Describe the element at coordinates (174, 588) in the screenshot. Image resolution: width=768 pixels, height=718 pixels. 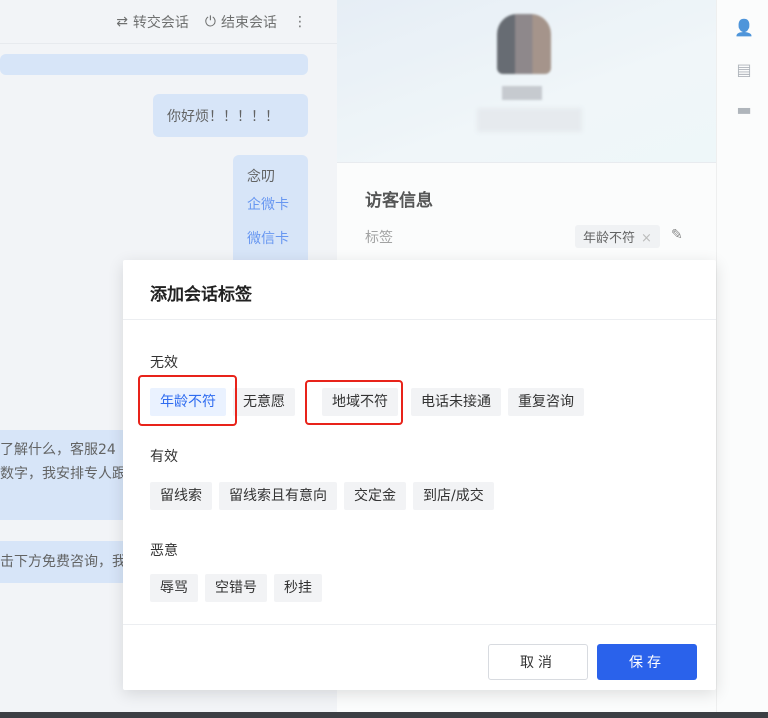
I see `tag-option: 辱骂` at that location.